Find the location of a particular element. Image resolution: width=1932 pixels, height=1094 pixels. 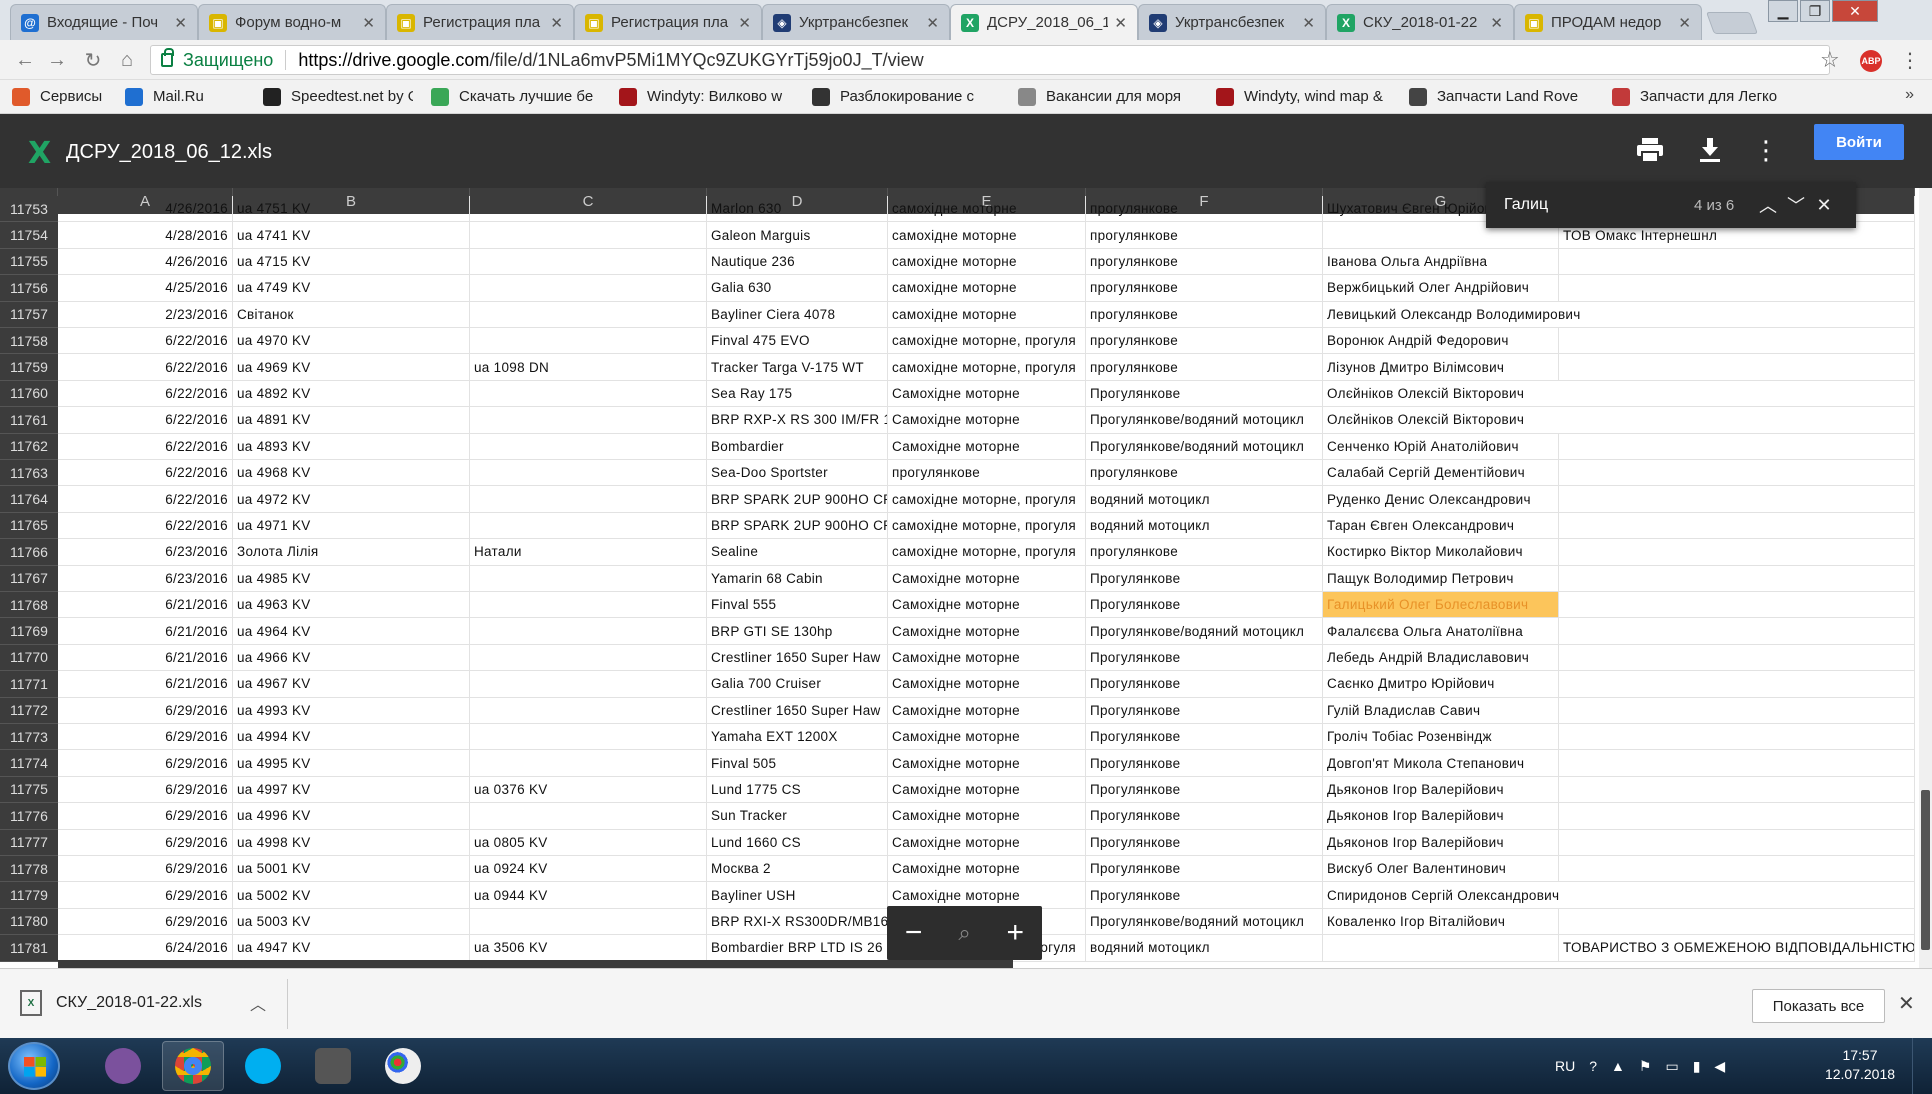

table-cell: Костирко Віктор Миколайович is located at coordinates (1441, 552).